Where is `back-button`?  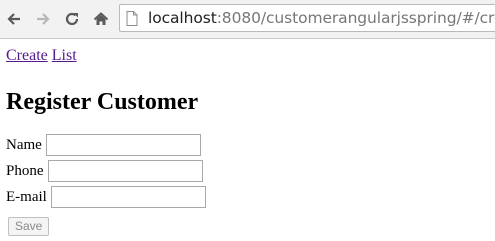
back-button is located at coordinates (14, 19).